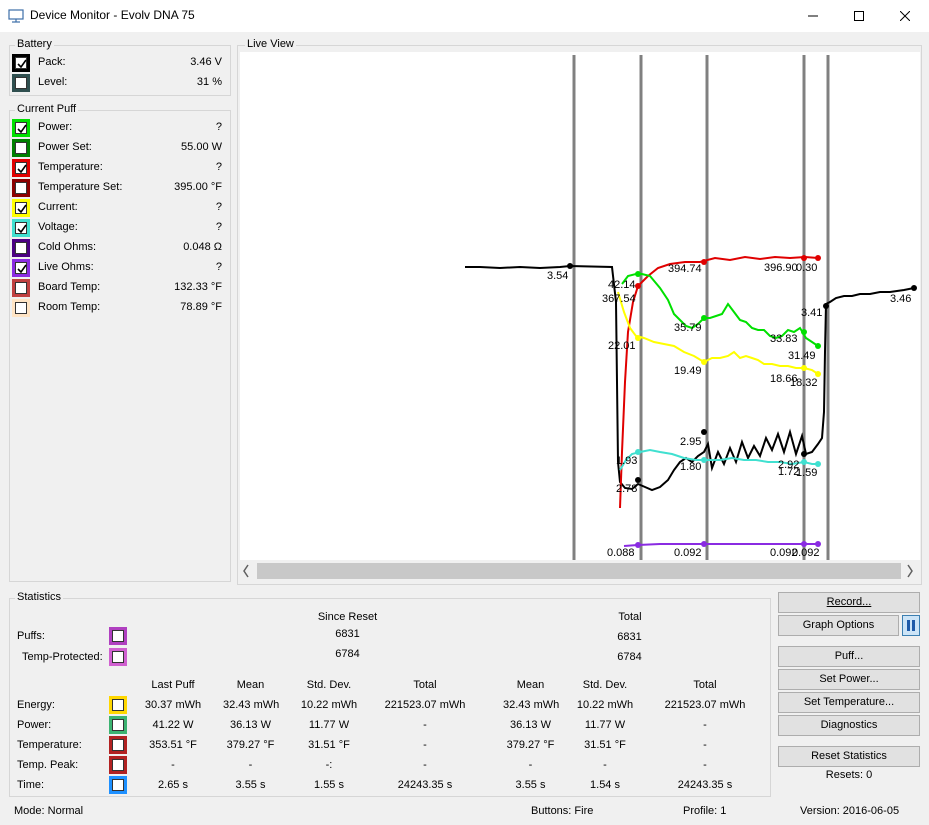  I want to click on stat-row-label: Energy:, so click(36, 705).